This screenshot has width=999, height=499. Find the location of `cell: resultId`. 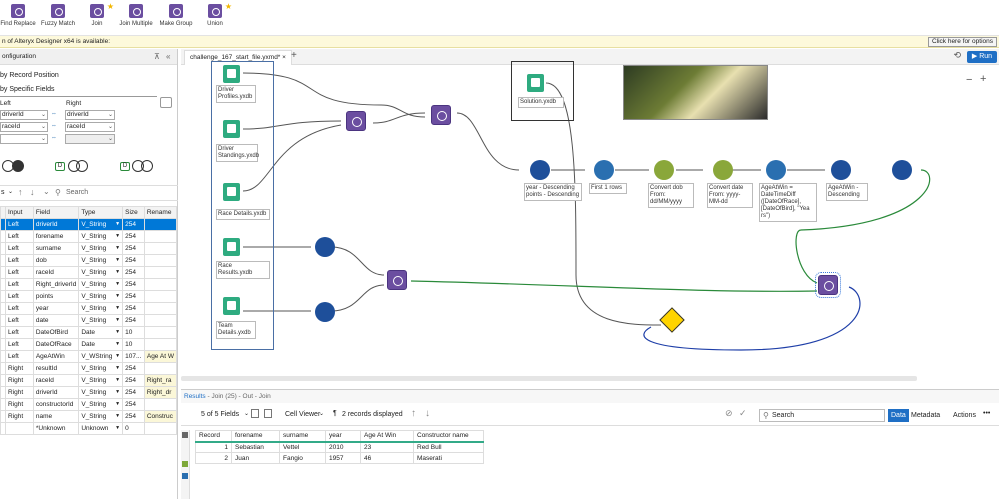

cell: resultId is located at coordinates (56, 368).